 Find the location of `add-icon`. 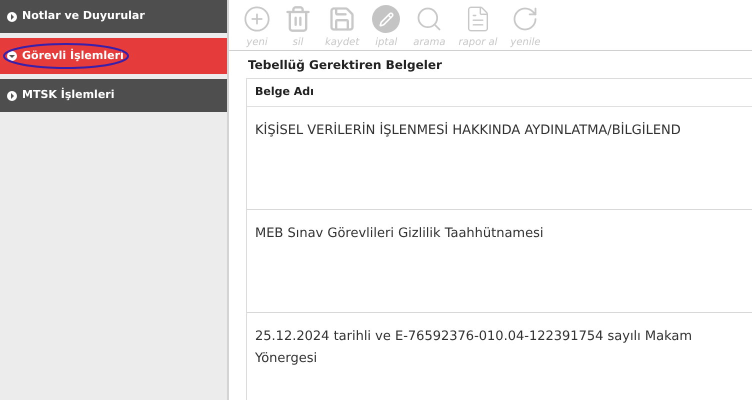

add-icon is located at coordinates (257, 19).